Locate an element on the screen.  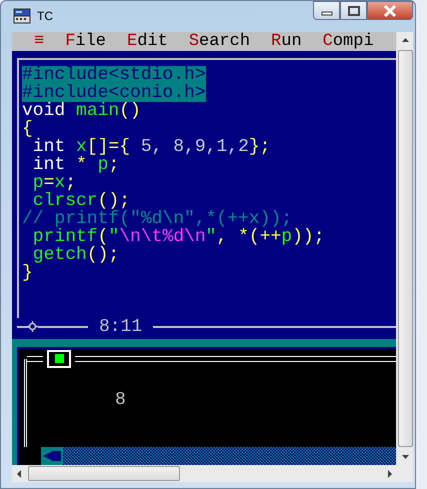
menu-item: Search is located at coordinates (219, 41).